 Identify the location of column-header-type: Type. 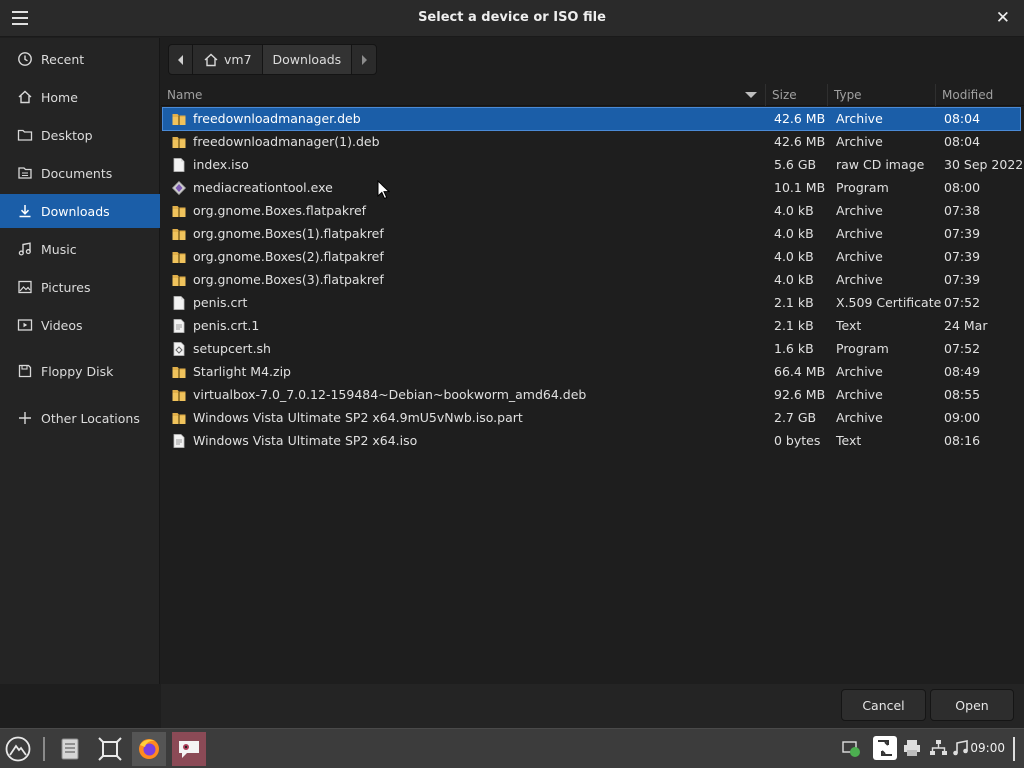
(848, 95).